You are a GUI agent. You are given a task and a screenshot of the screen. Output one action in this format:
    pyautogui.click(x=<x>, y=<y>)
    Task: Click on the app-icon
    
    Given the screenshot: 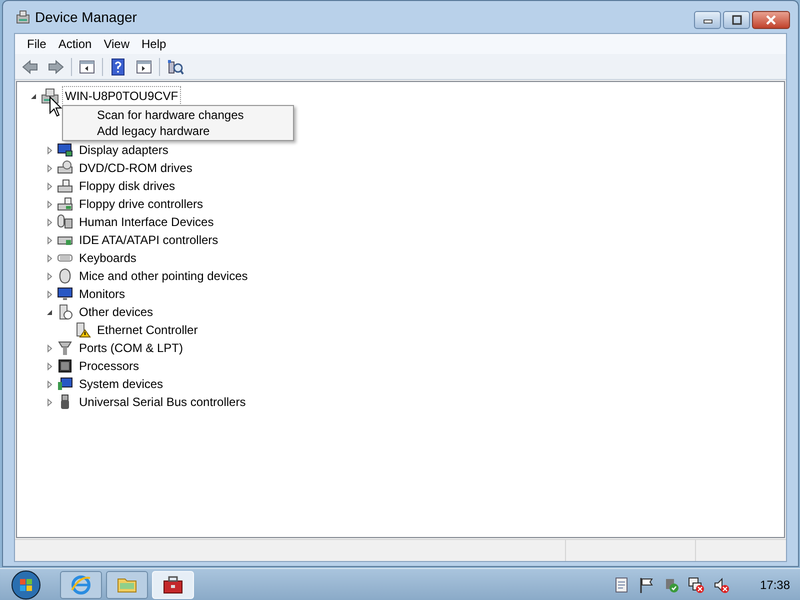 What is the action you would take?
    pyautogui.click(x=23, y=17)
    